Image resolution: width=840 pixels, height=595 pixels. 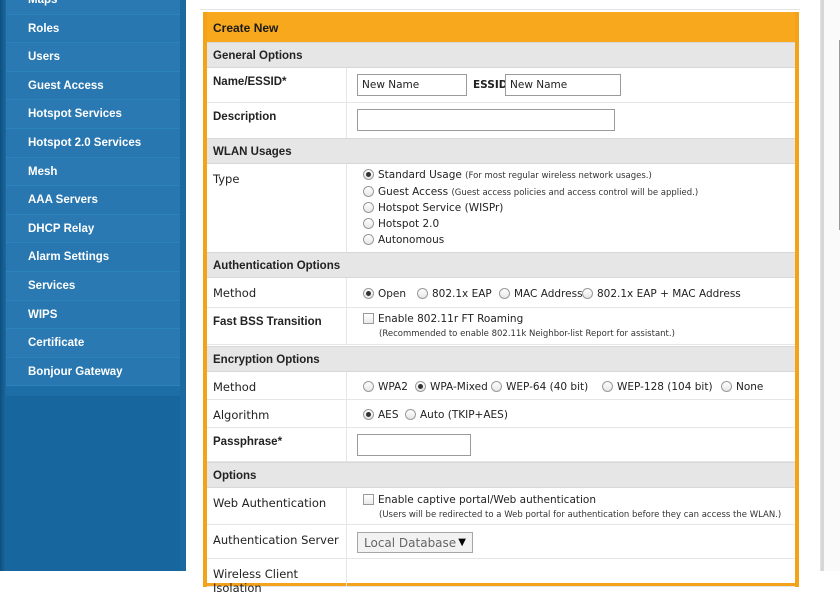 I want to click on row-auth-server: Authentication Server Local Database ▼, so click(x=501, y=542).